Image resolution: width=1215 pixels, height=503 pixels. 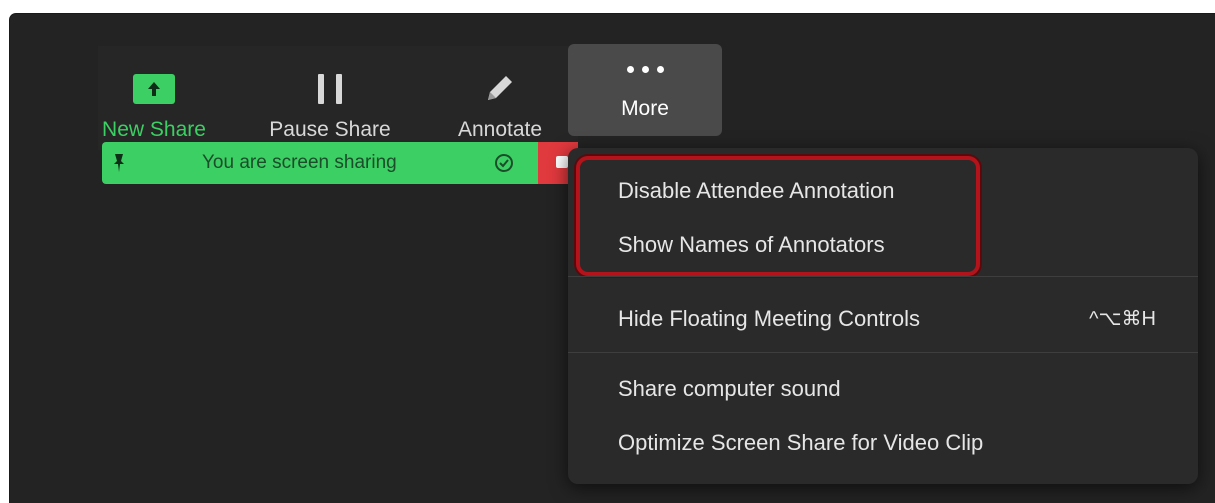 What do you see at coordinates (778, 216) in the screenshot?
I see `highlight-box` at bounding box center [778, 216].